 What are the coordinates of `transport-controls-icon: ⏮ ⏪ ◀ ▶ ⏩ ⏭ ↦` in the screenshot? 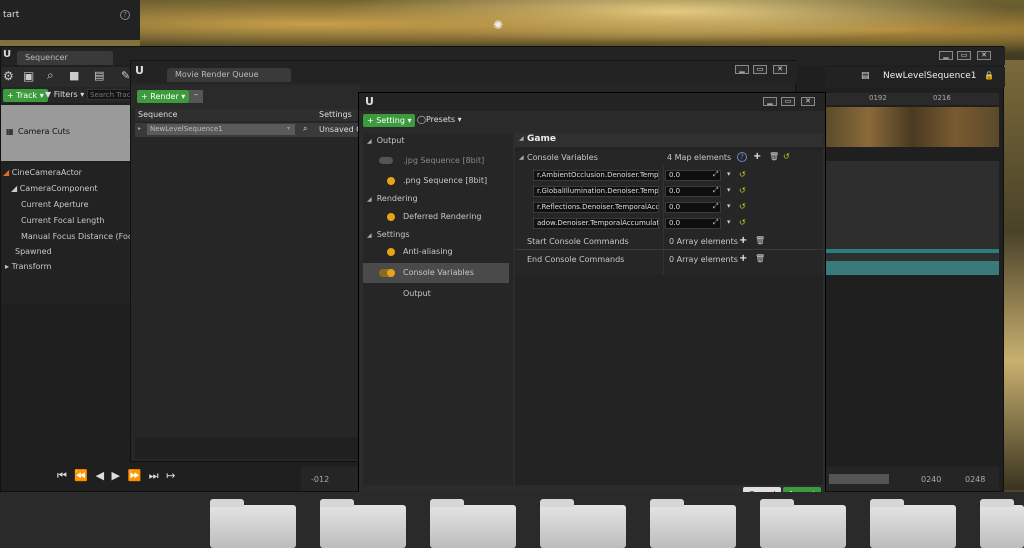 It's located at (117, 476).